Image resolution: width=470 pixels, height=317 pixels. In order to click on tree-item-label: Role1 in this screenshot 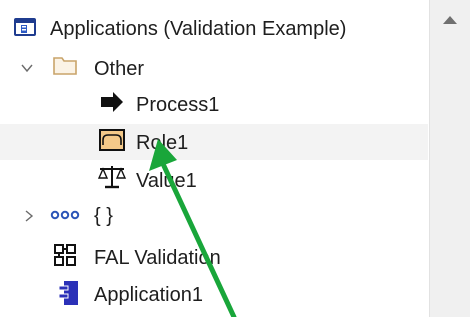, I will do `click(162, 143)`.